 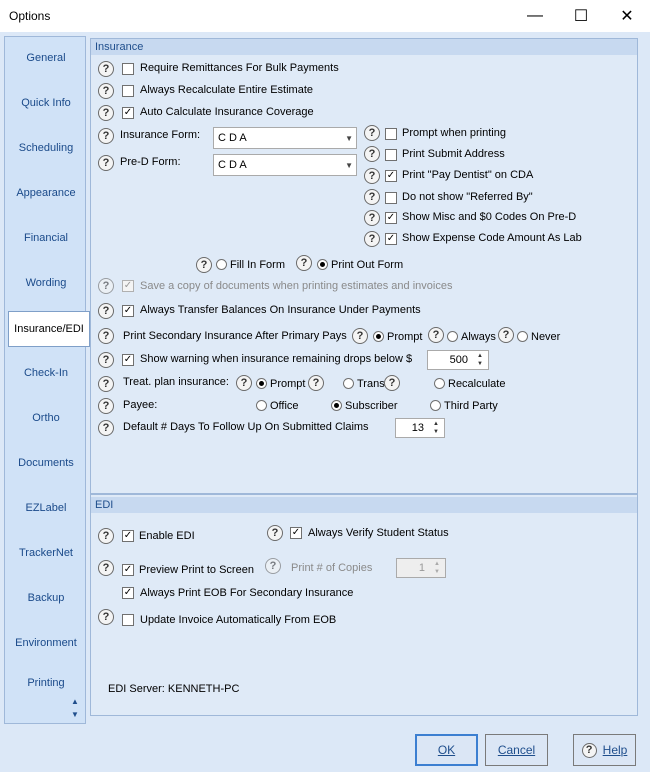 I want to click on nav-item-insurance-edi: Insurance/EDI, so click(x=49, y=329).